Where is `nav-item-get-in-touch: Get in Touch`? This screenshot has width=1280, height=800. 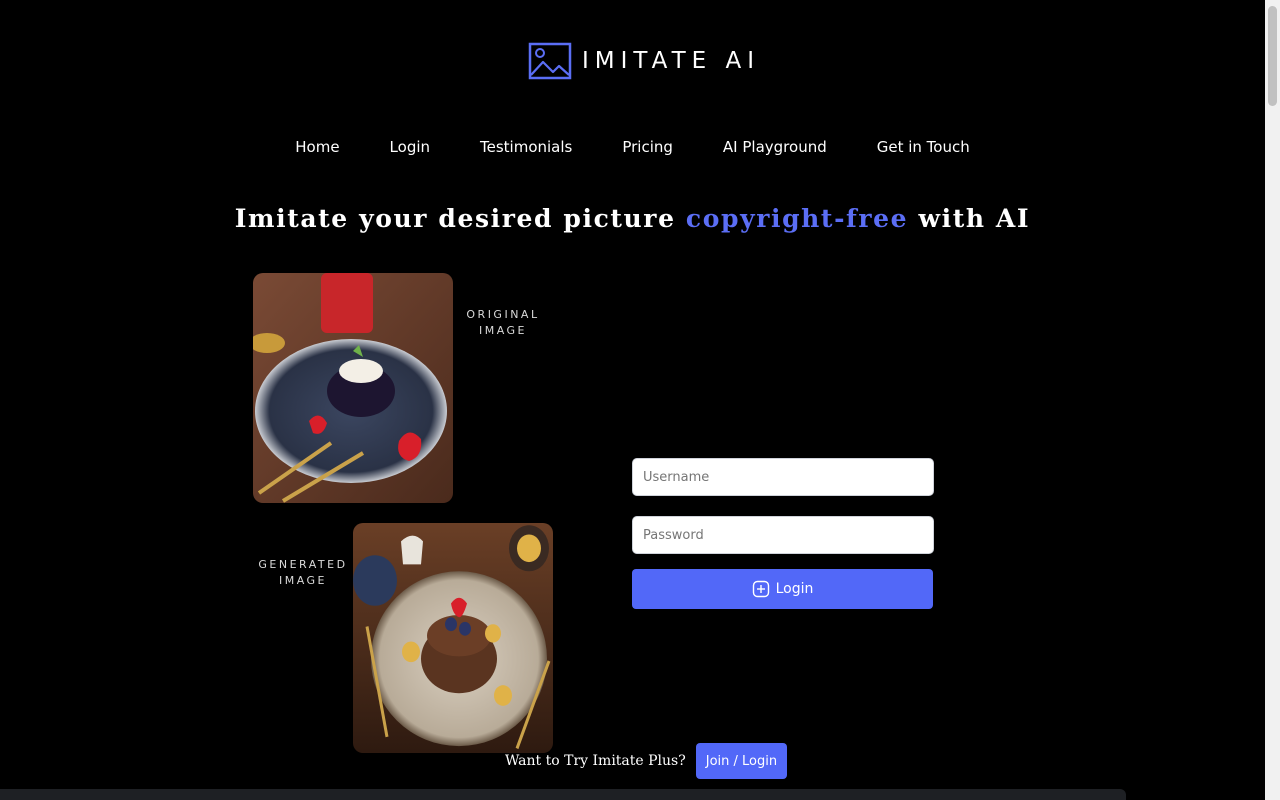 nav-item-get-in-touch: Get in Touch is located at coordinates (923, 147).